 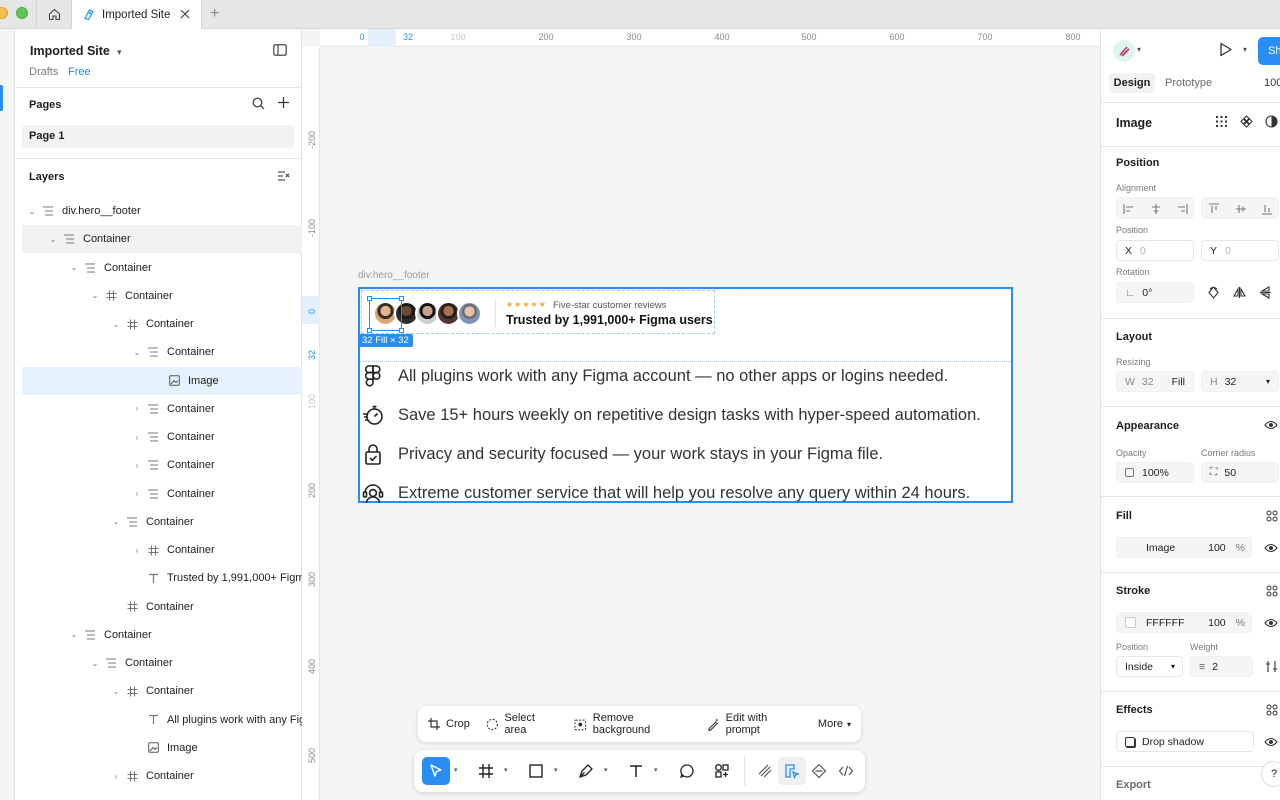 I want to click on toggle-sidebar-icon, so click(x=280, y=51).